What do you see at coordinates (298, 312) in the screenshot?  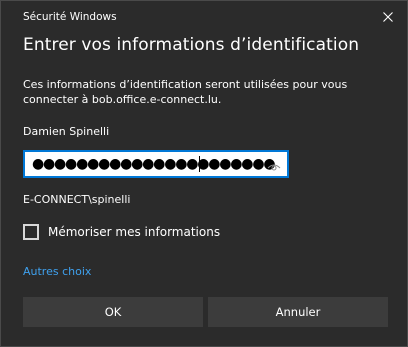 I see `cancel-button: Annuler` at bounding box center [298, 312].